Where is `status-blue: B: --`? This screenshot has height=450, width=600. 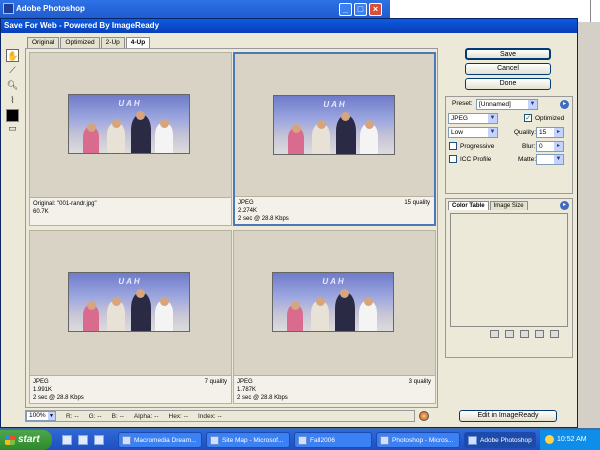 status-blue: B: -- is located at coordinates (117, 416).